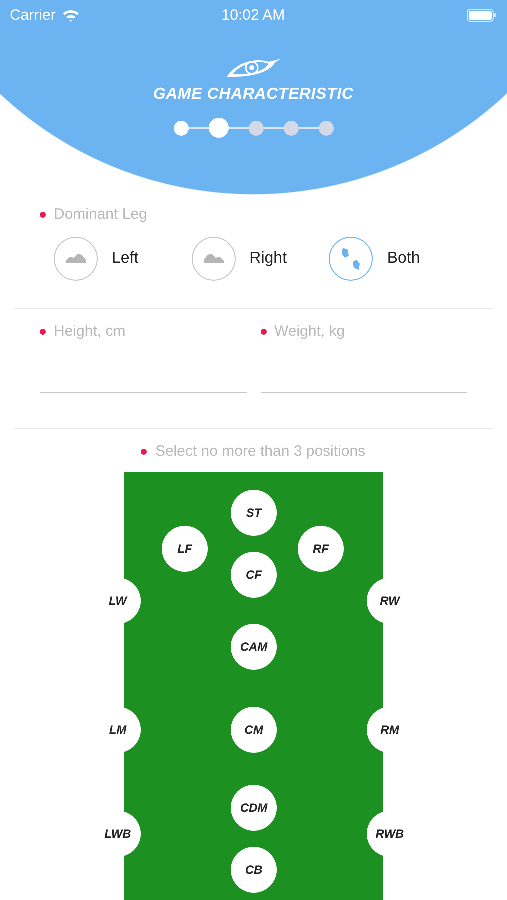 The image size is (507, 900). I want to click on leg-option-label: Right, so click(269, 259).